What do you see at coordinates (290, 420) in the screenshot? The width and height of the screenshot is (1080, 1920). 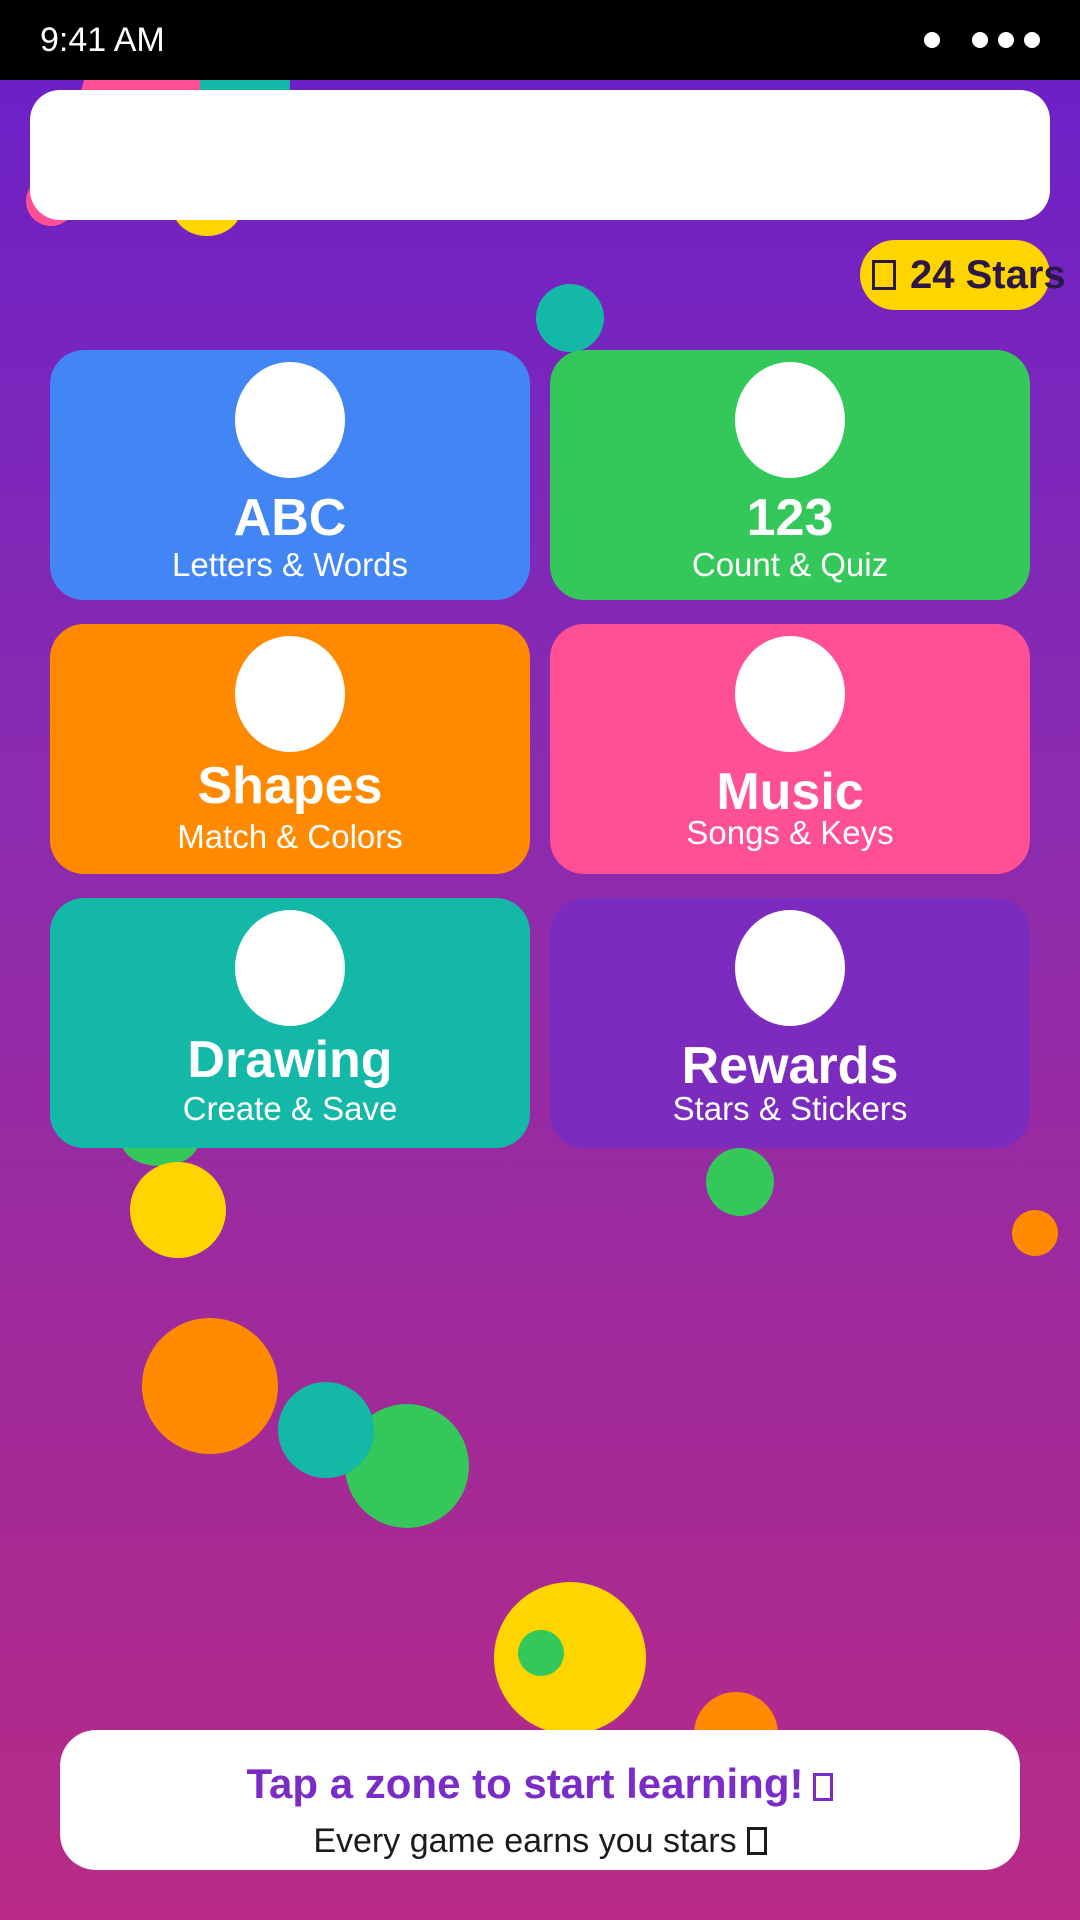 I see `letters-icon` at bounding box center [290, 420].